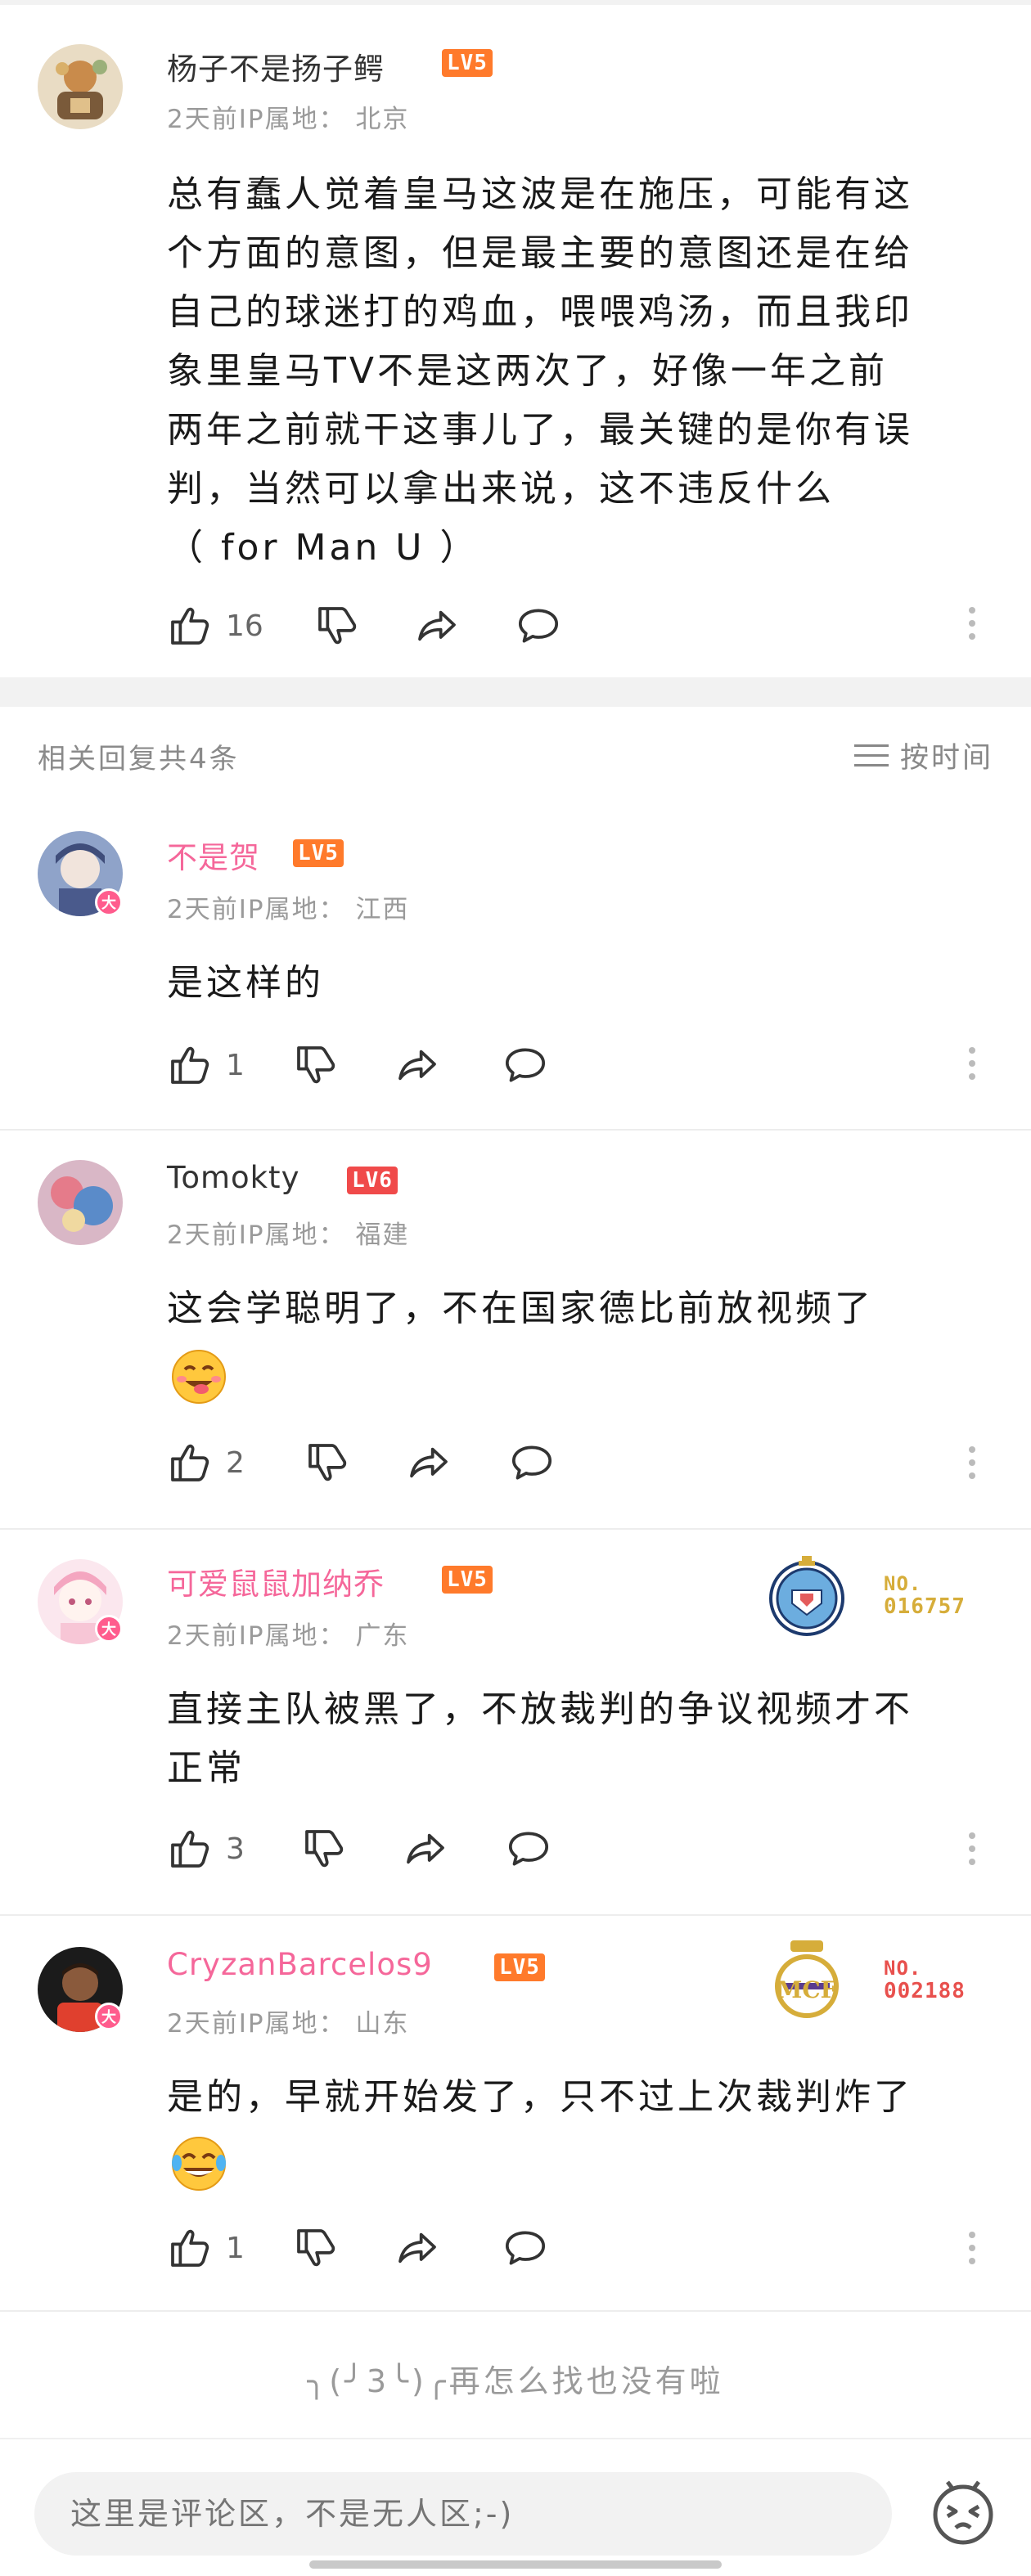  What do you see at coordinates (584, 1739) in the screenshot?
I see `comment-text: 直接主队被黑了，不放裁判的争议视频才不 正常` at bounding box center [584, 1739].